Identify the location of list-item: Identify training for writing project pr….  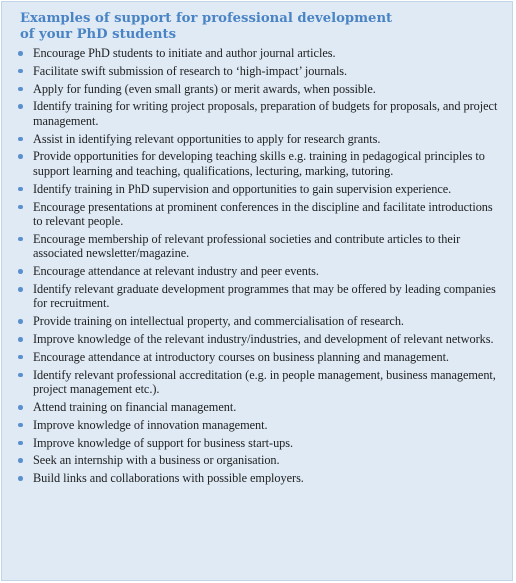
(258, 113).